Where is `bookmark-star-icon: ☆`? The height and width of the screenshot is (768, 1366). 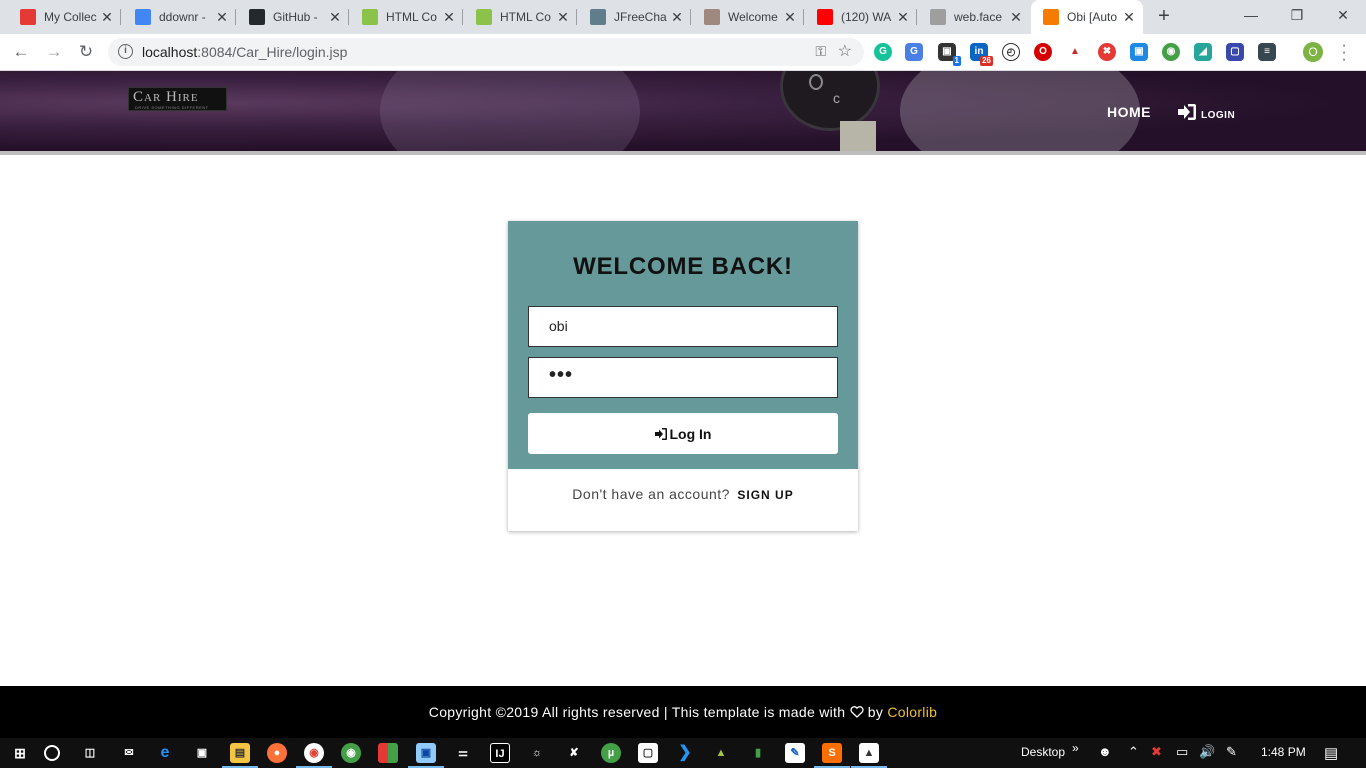 bookmark-star-icon: ☆ is located at coordinates (845, 51).